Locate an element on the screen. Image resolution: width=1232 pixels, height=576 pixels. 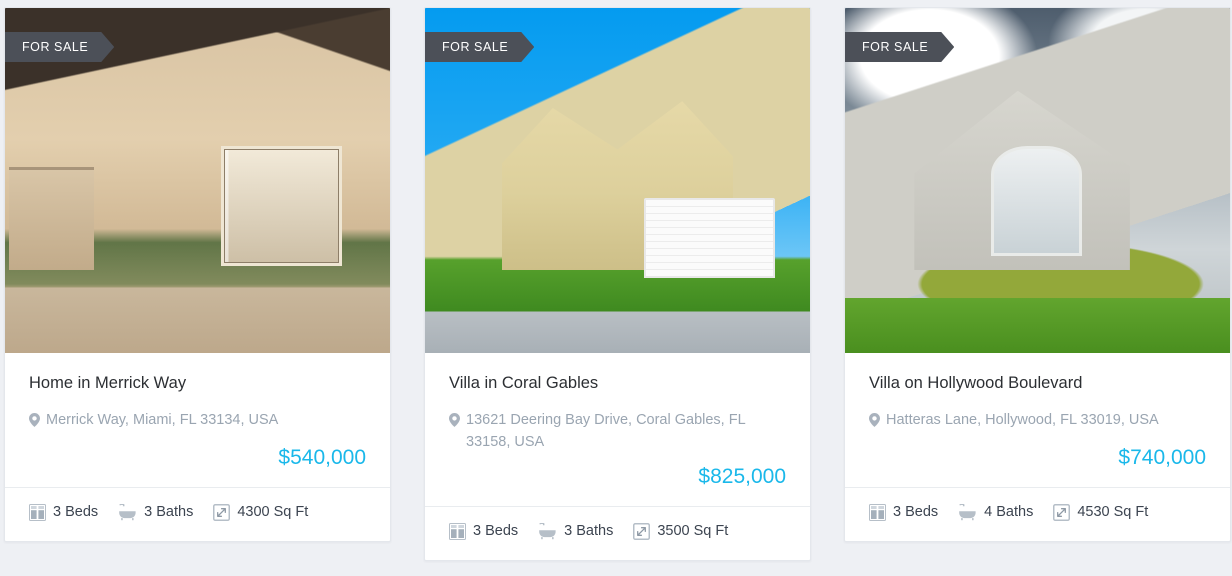
feature-area: 4300 Sq Ft is located at coordinates (261, 512).